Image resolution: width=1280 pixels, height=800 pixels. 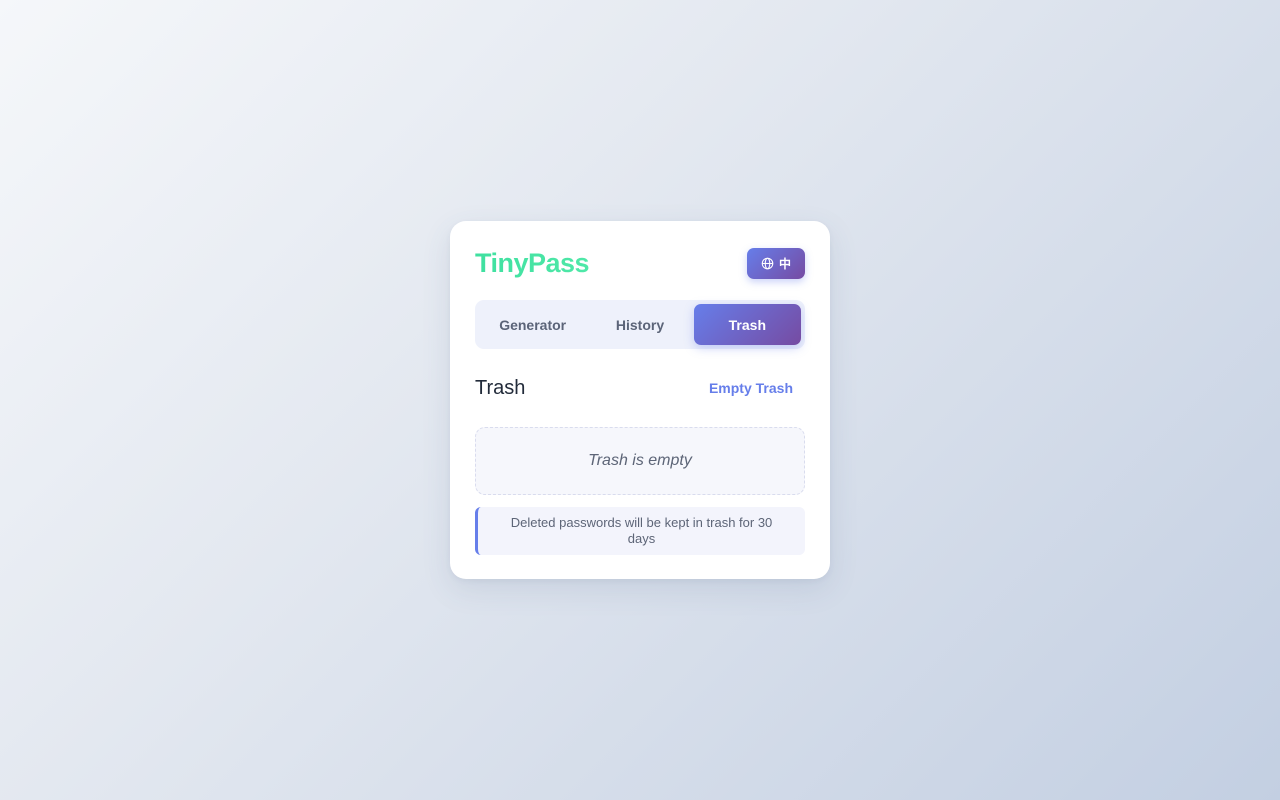 What do you see at coordinates (640, 263) in the screenshot?
I see `header: TinyPass 中` at bounding box center [640, 263].